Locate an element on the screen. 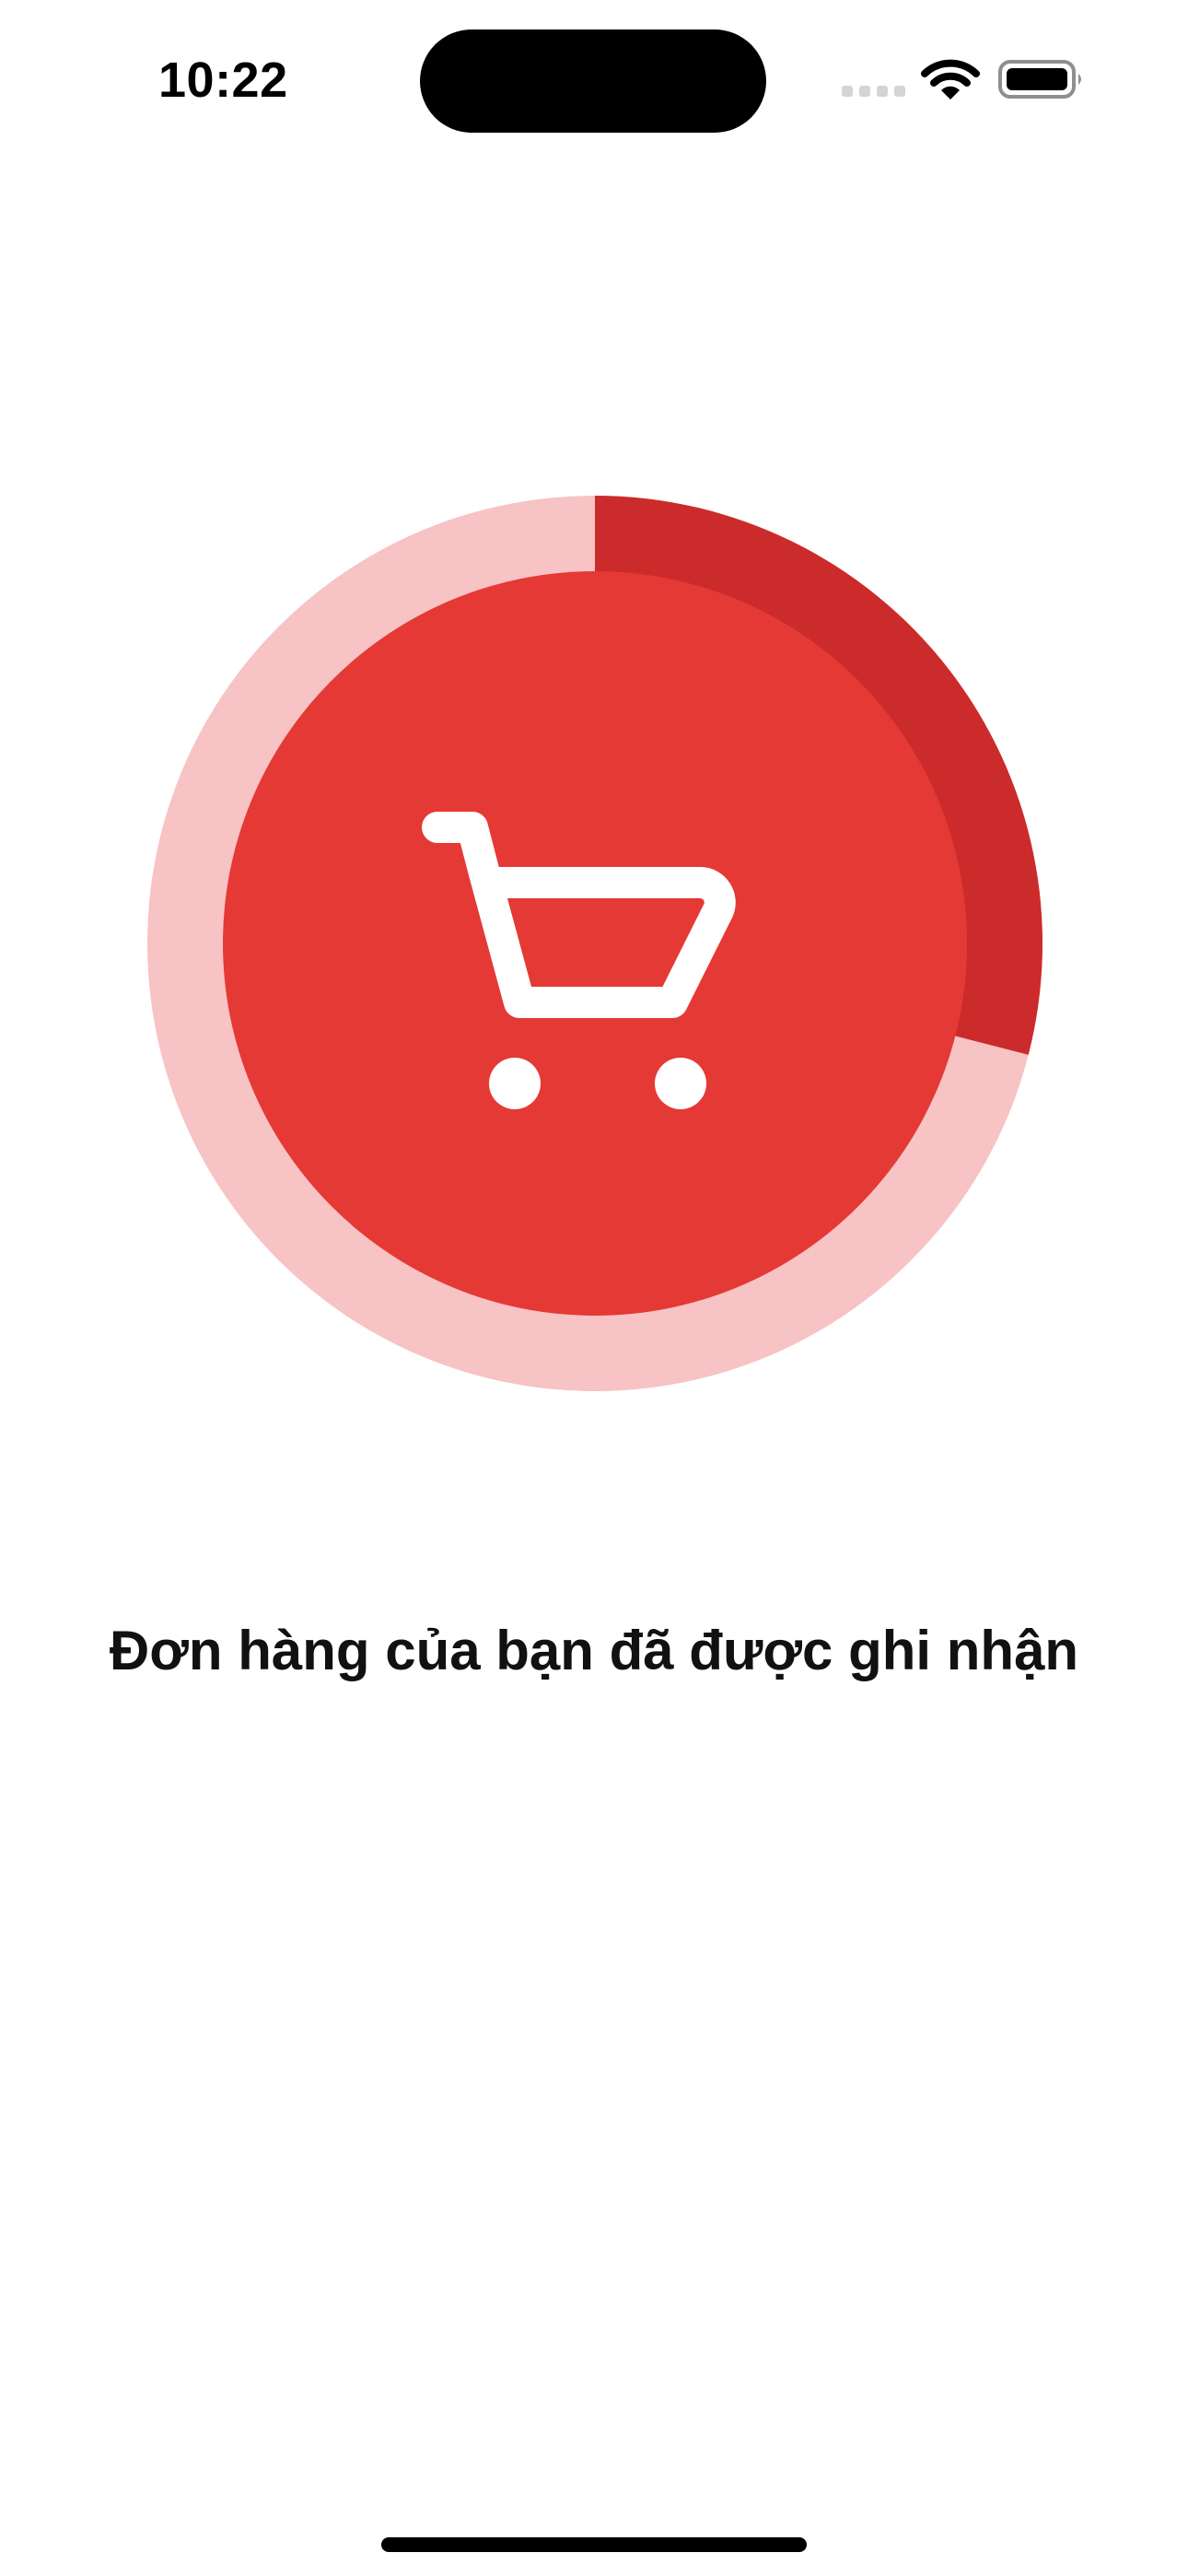 The image size is (1188, 2576). shopping-cart-icon is located at coordinates (579, 960).